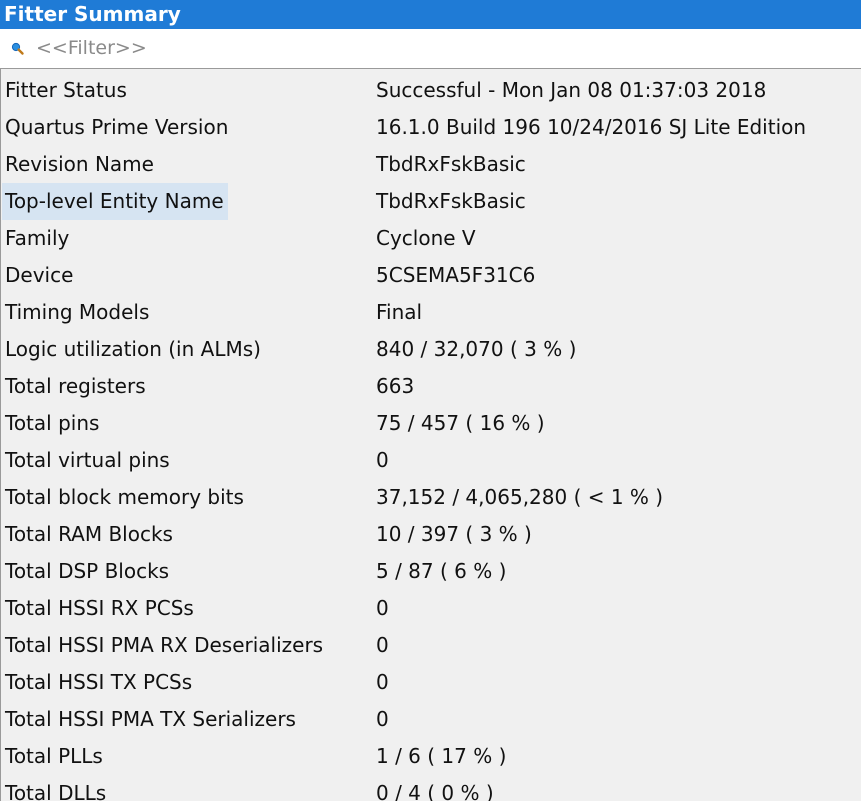  What do you see at coordinates (37, 238) in the screenshot?
I see `row-name-cell: Family` at bounding box center [37, 238].